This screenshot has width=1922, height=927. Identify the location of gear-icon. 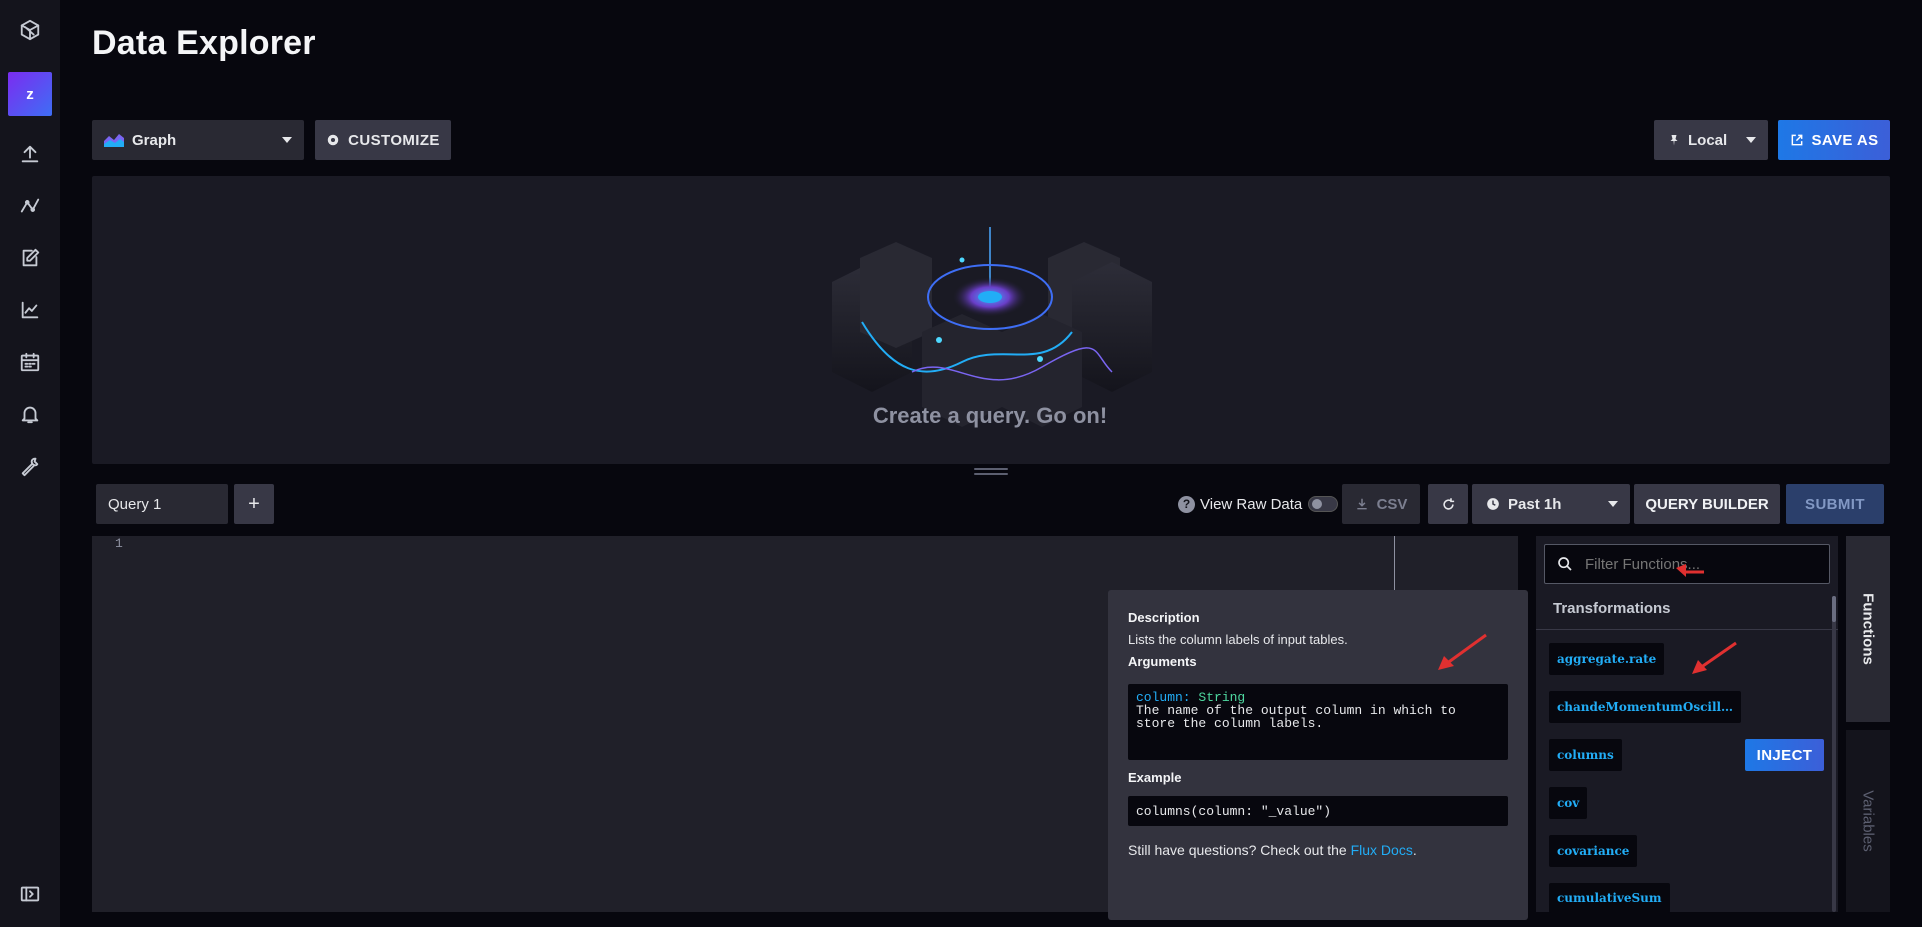
(333, 140).